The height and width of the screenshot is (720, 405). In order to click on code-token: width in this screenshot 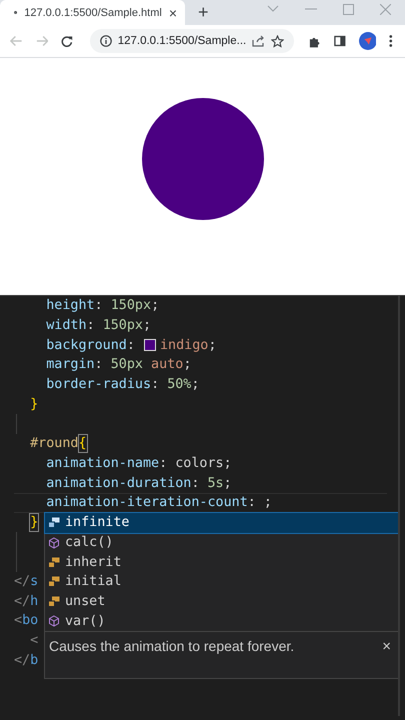, I will do `click(66, 325)`.